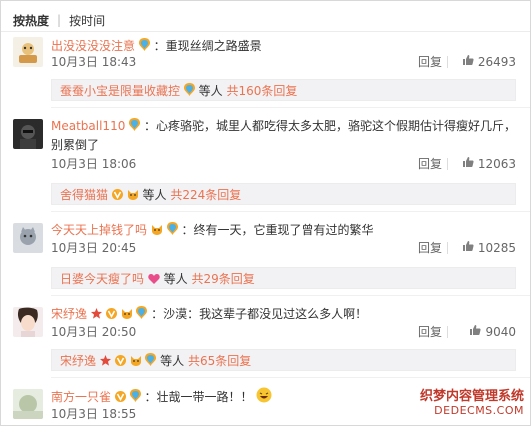 This screenshot has height=426, width=531. What do you see at coordinates (219, 361) in the screenshot?
I see `reply-total: 共65条回复` at bounding box center [219, 361].